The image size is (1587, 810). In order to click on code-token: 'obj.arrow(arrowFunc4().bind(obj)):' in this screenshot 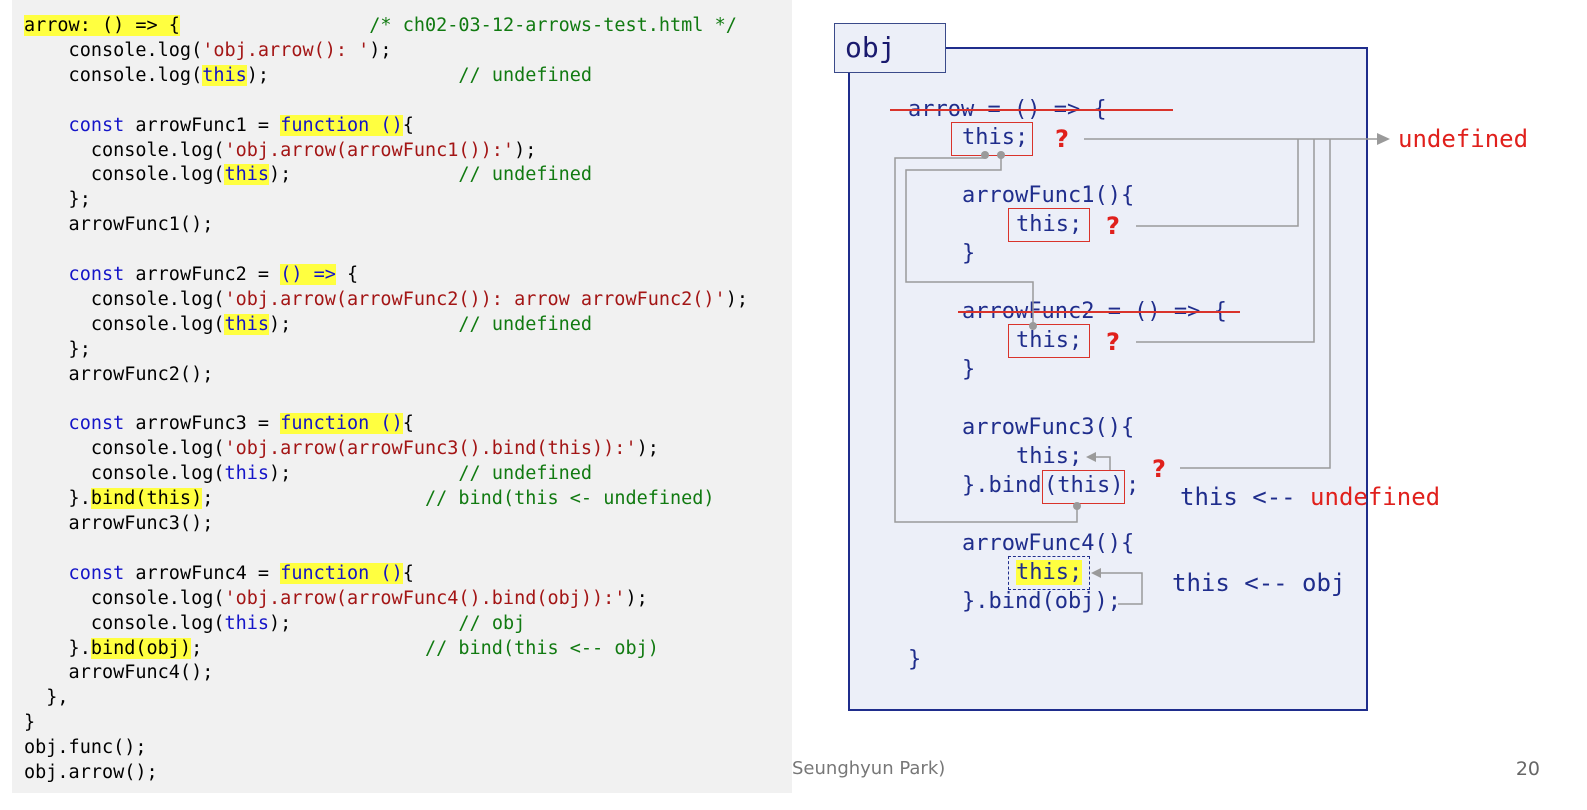, I will do `click(425, 598)`.